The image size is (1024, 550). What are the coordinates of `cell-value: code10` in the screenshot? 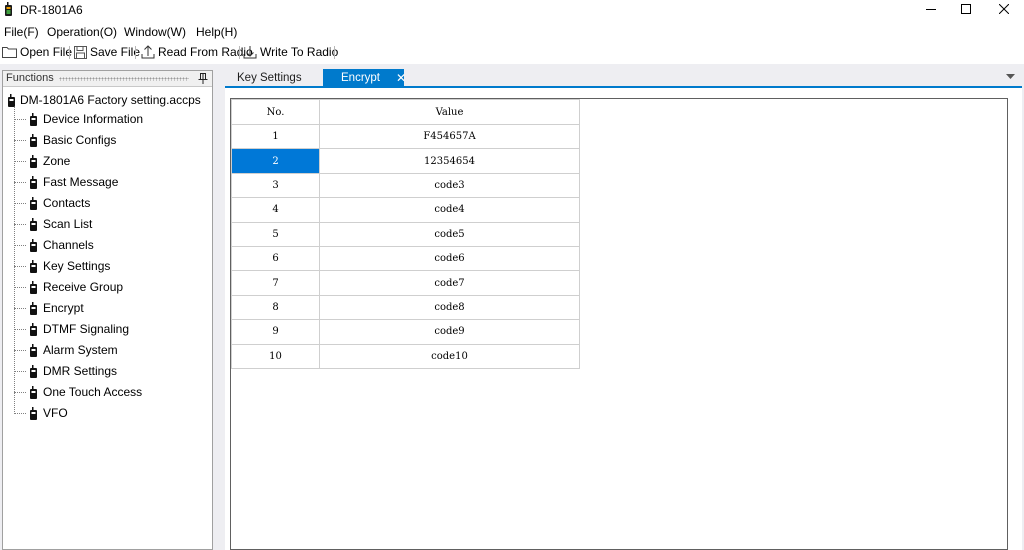 It's located at (449, 356).